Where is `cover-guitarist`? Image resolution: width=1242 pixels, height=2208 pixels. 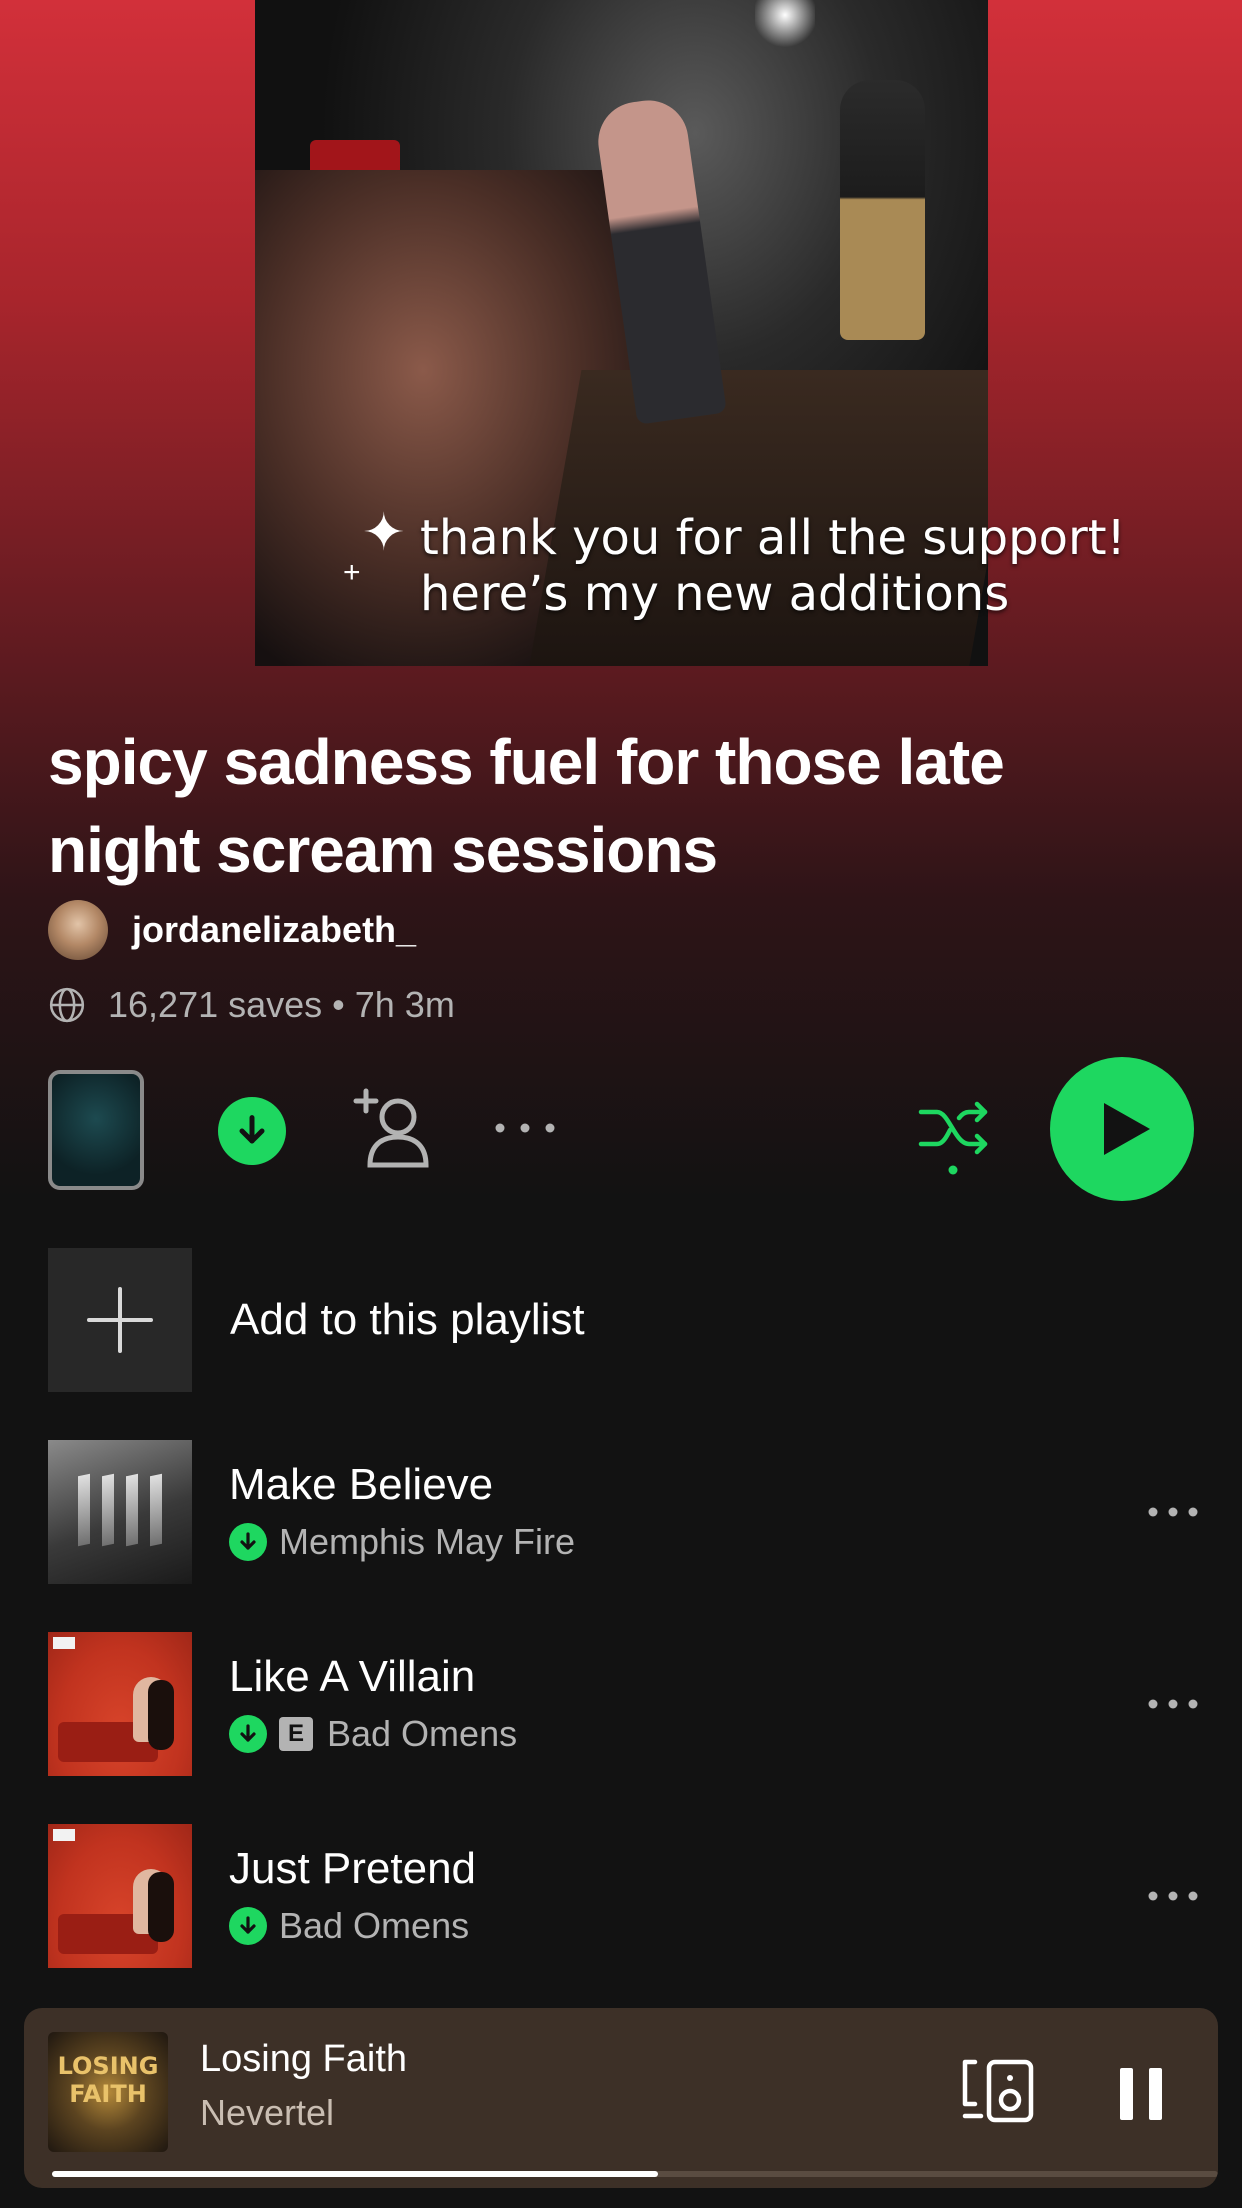 cover-guitarist is located at coordinates (882, 210).